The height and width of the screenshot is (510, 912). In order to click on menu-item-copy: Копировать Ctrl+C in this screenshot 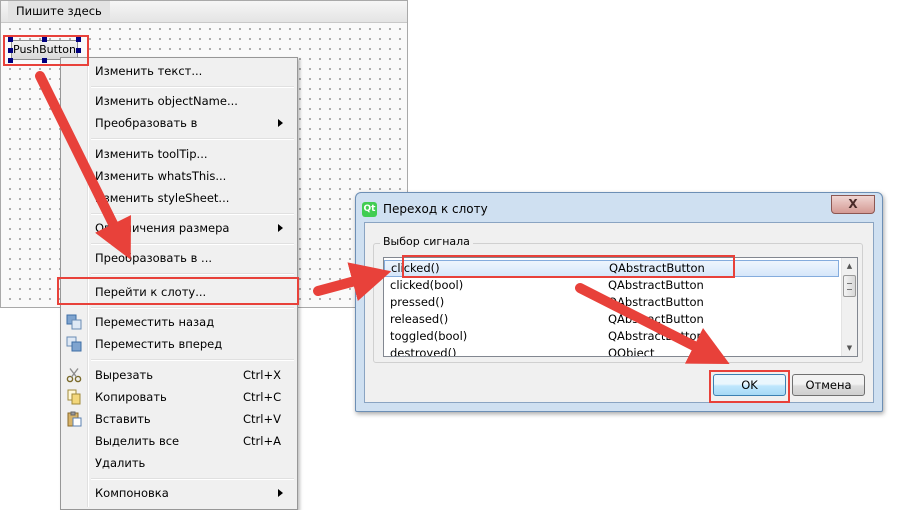, I will do `click(179, 397)`.